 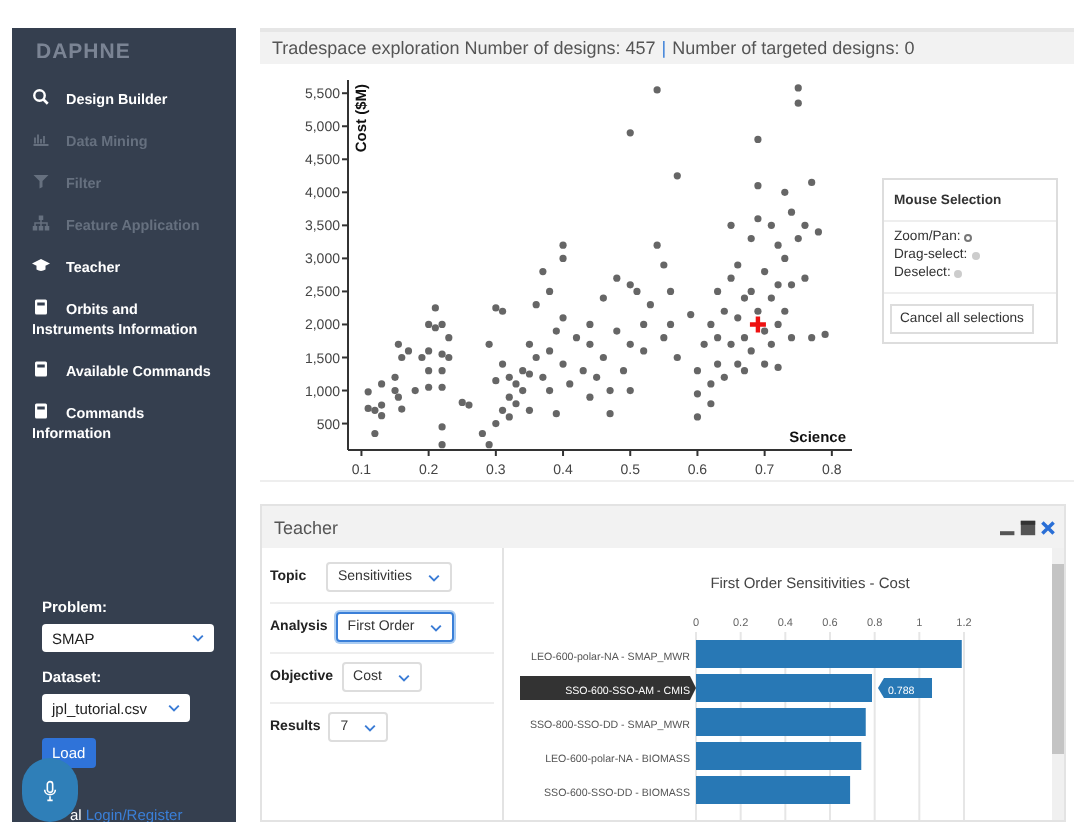 I want to click on search-icon, so click(x=41, y=97).